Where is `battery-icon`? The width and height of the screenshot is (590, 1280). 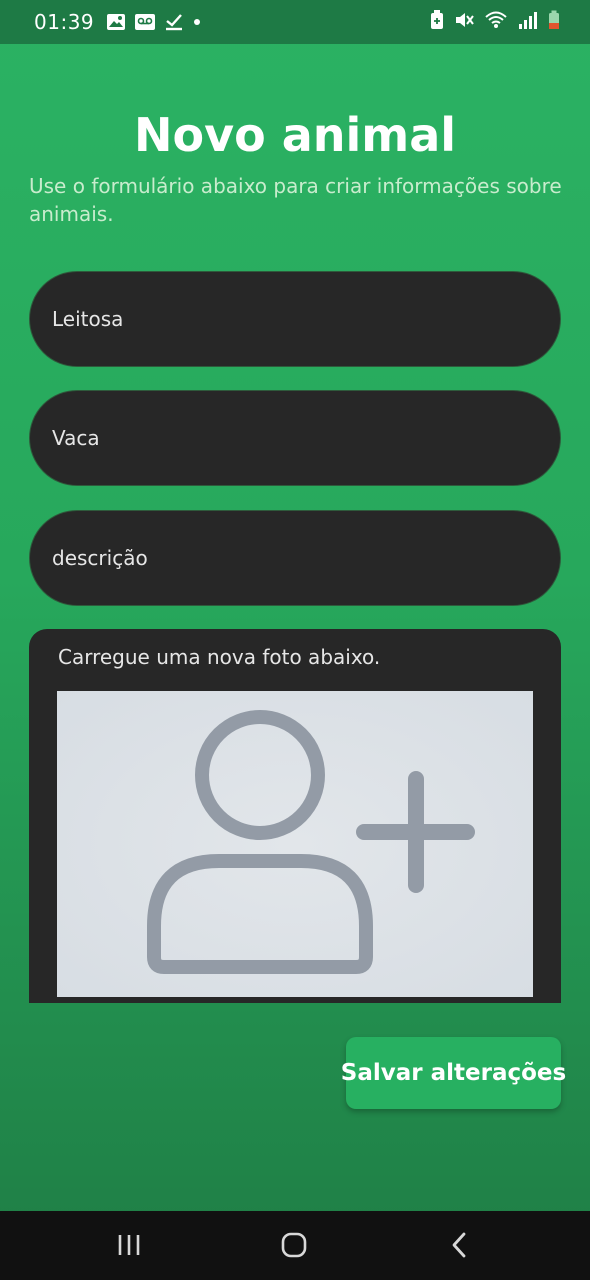 battery-icon is located at coordinates (554, 22).